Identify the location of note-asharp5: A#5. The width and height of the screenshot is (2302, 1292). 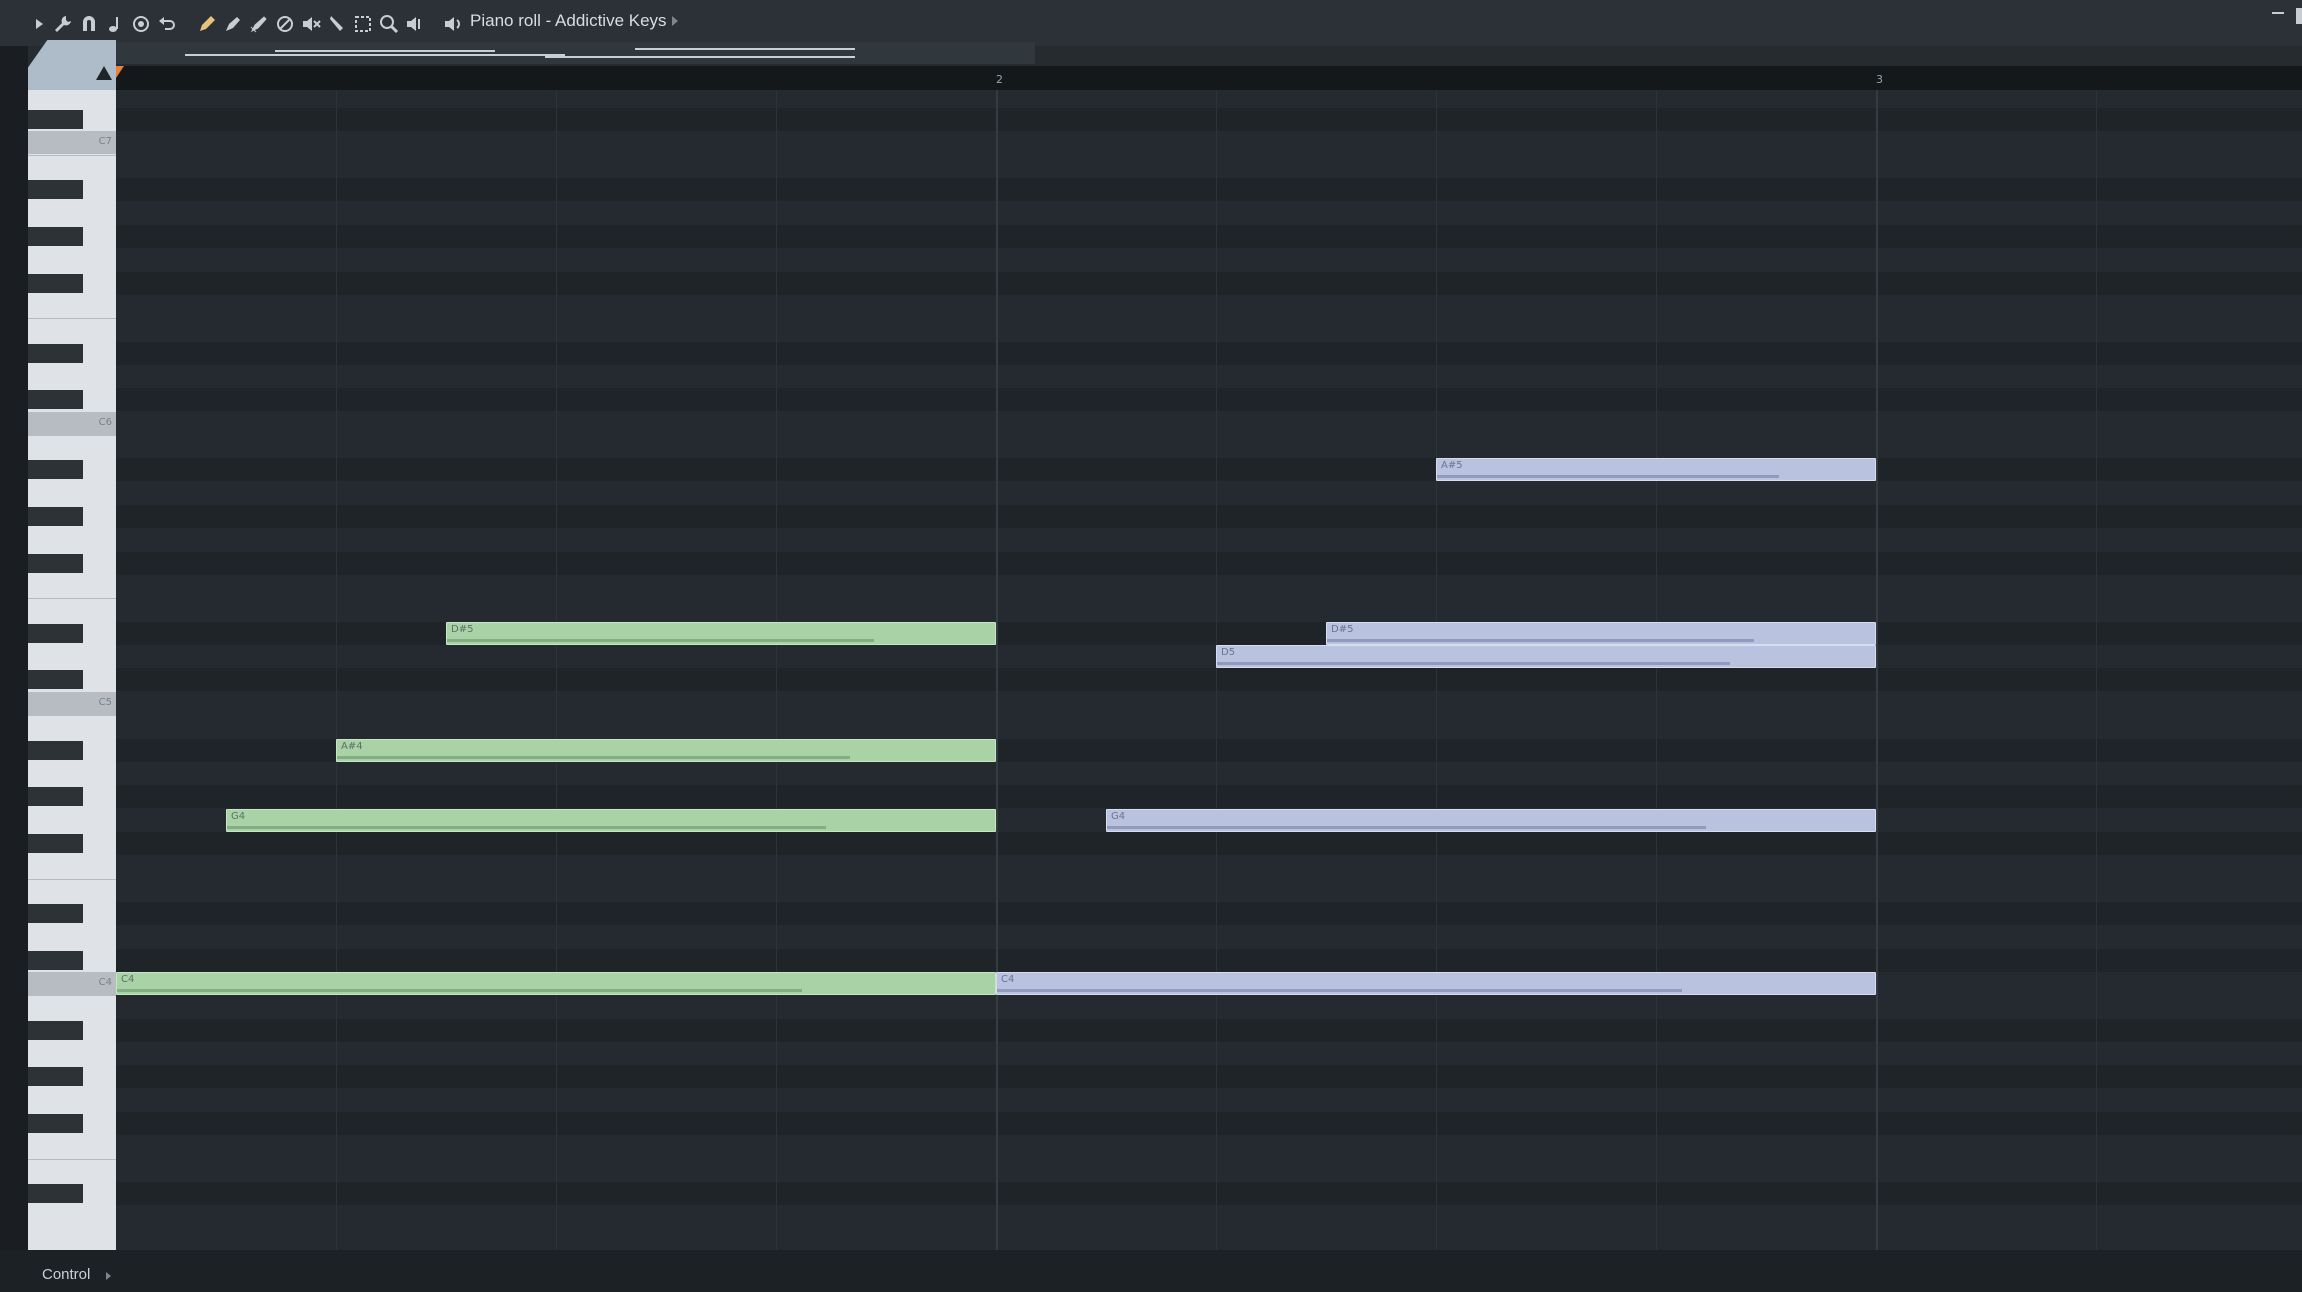
(1656, 470).